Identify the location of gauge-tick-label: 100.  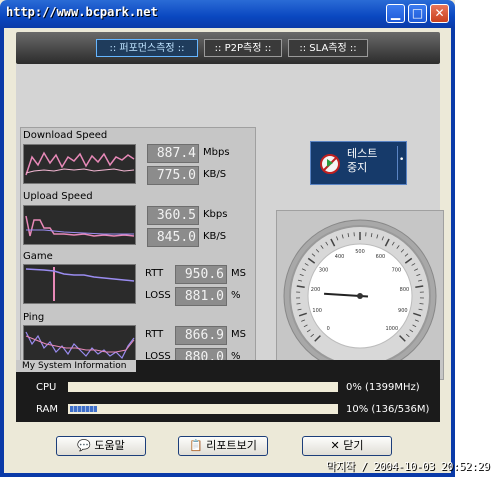
(317, 311).